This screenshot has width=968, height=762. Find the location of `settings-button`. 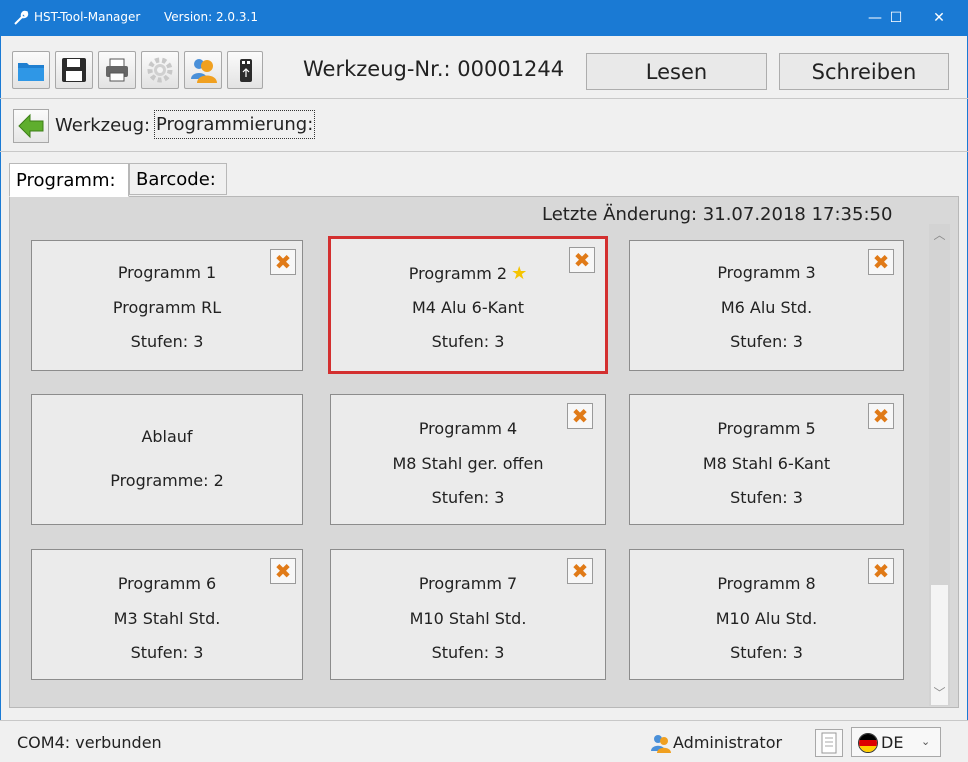

settings-button is located at coordinates (160, 70).